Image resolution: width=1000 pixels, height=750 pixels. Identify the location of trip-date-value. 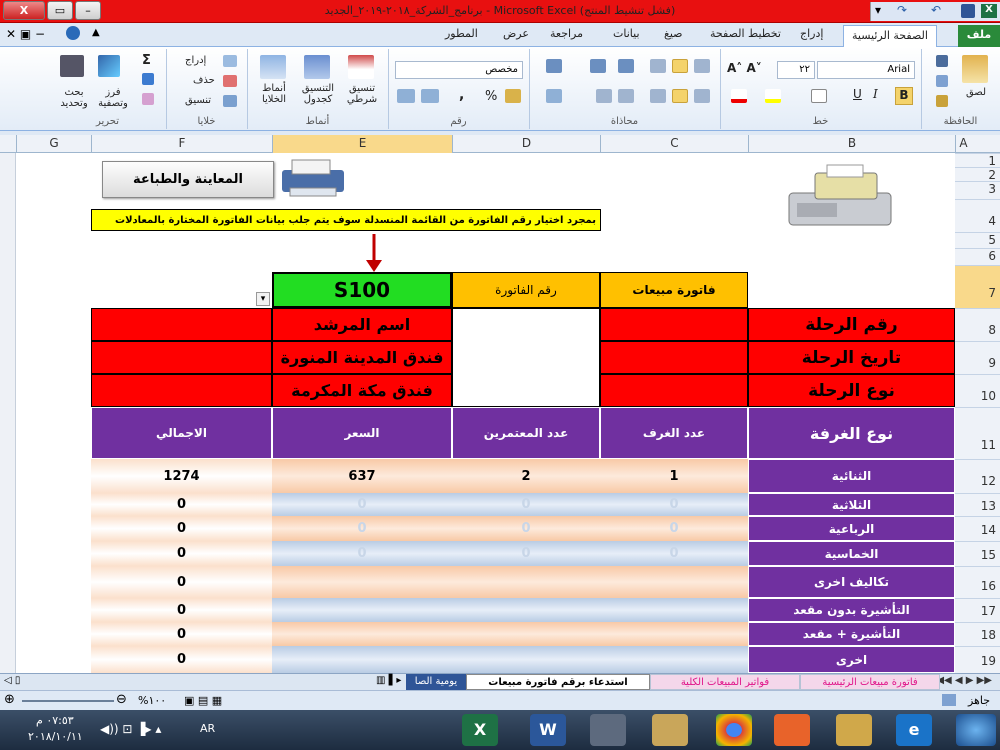
(674, 357).